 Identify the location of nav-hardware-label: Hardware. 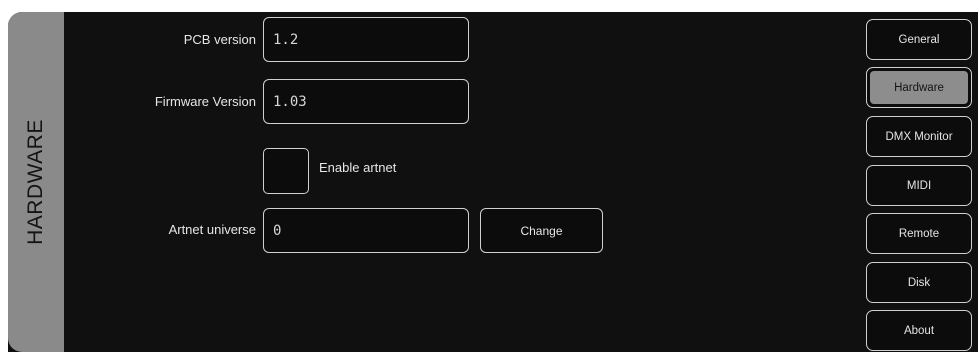
(919, 87).